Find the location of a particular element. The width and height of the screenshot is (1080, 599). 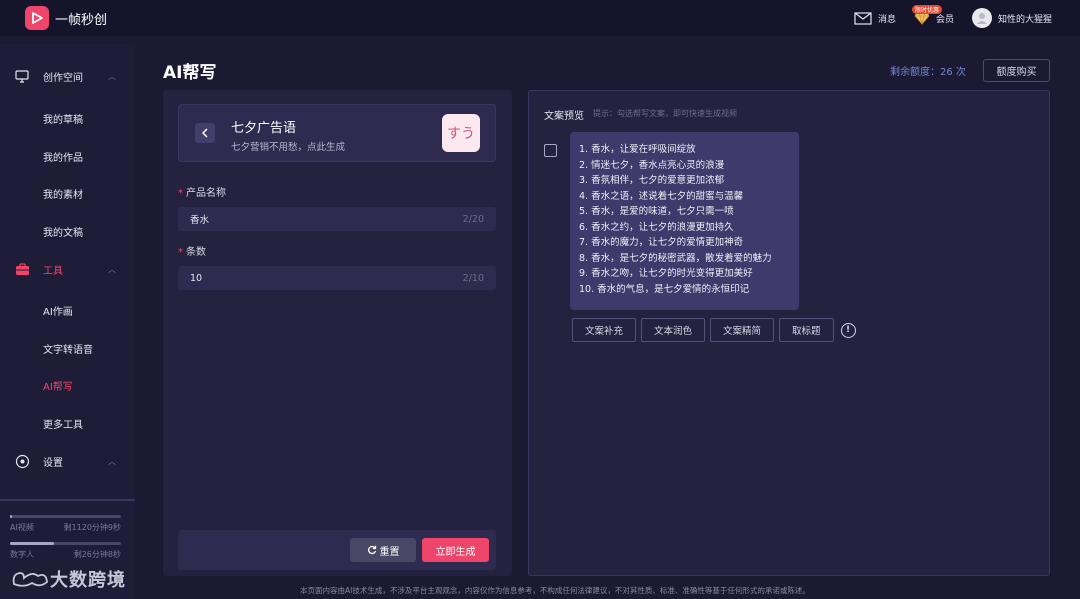

usage-ai-video: AI视频 剩1120分钟9秒 is located at coordinates (65, 524).